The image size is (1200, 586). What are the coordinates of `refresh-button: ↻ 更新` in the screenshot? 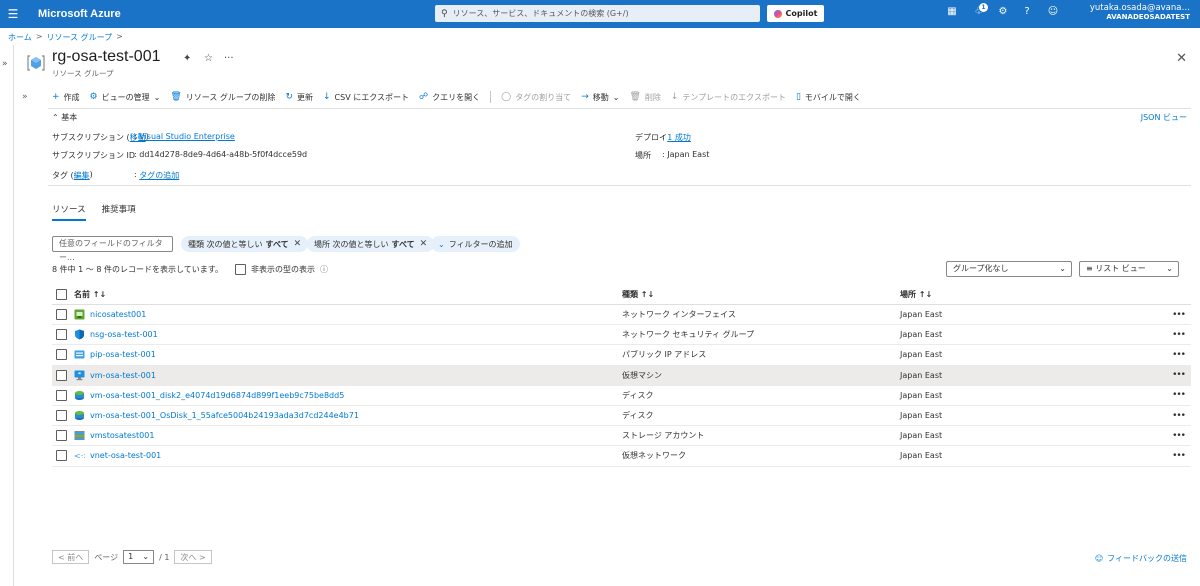 It's located at (299, 97).